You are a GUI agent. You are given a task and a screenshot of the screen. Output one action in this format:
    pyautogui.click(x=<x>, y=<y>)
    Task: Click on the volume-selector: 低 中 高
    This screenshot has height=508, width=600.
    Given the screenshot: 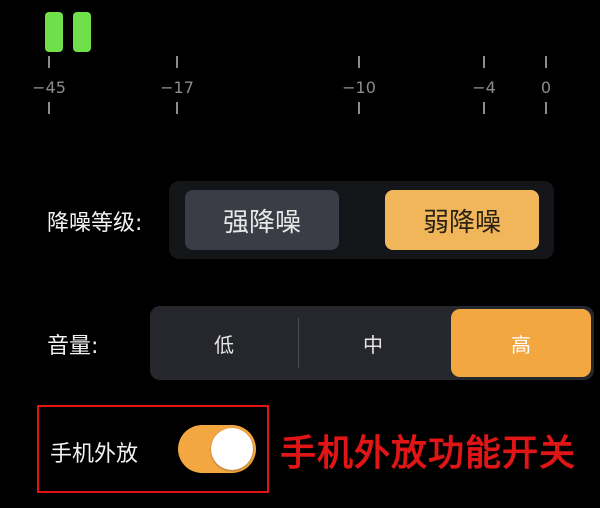 What is the action you would take?
    pyautogui.click(x=372, y=343)
    